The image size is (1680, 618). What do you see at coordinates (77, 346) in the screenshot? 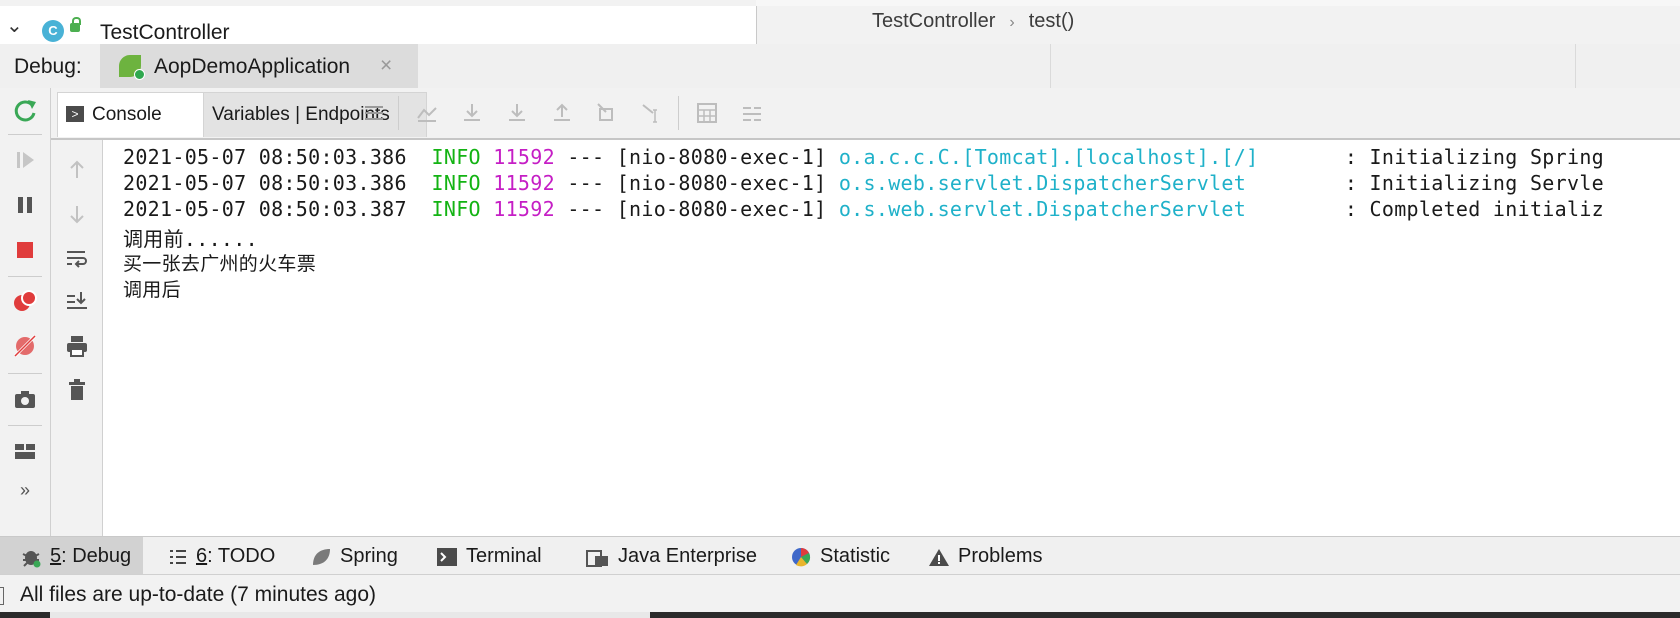
I see `print-icon` at bounding box center [77, 346].